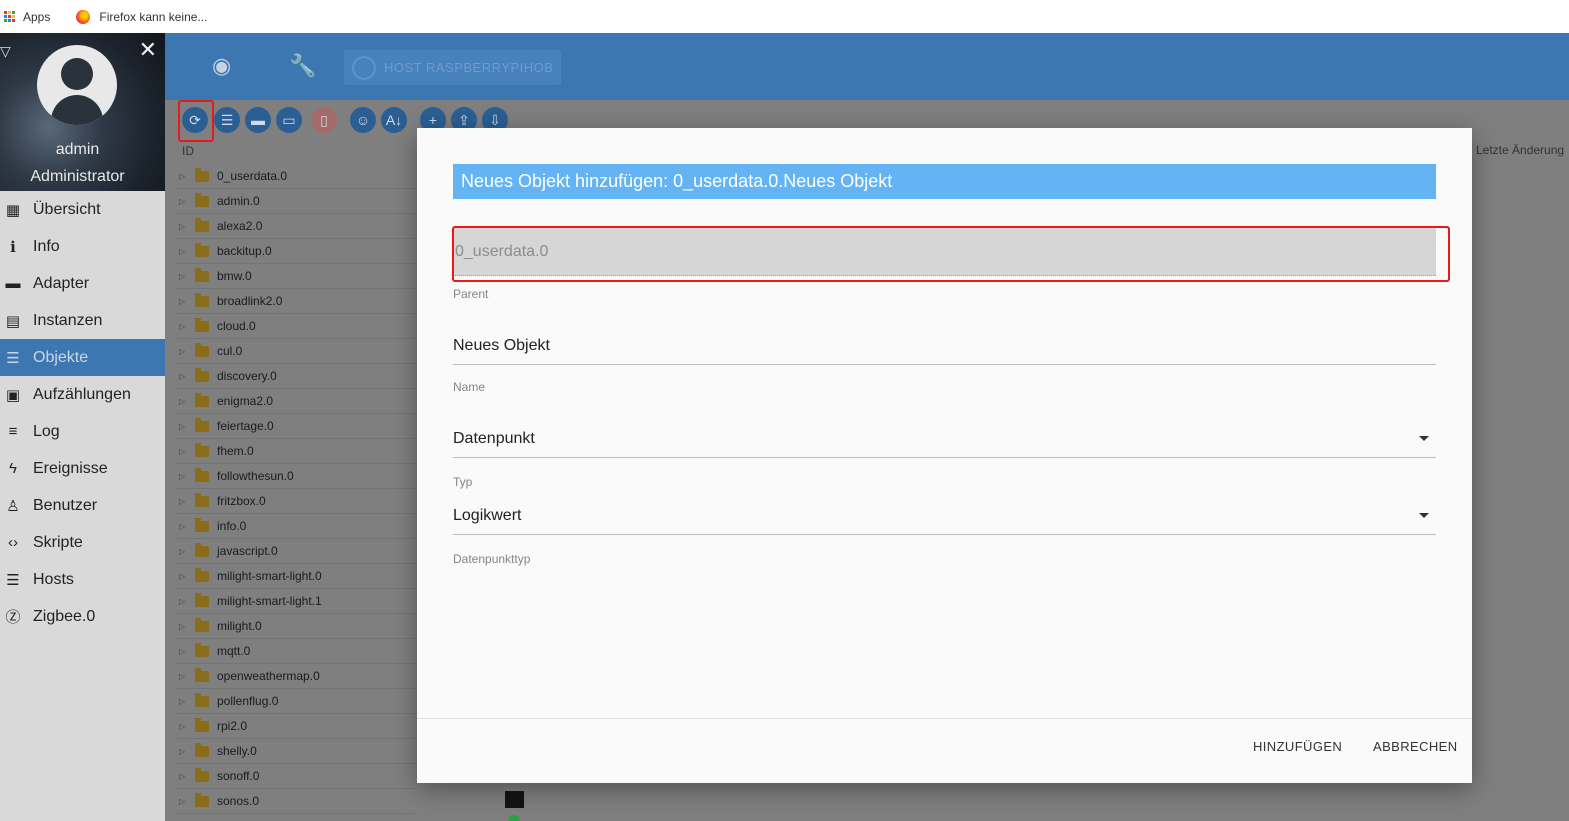 The width and height of the screenshot is (1569, 821). I want to click on table-row: ▷ cul.0, so click(295, 351).